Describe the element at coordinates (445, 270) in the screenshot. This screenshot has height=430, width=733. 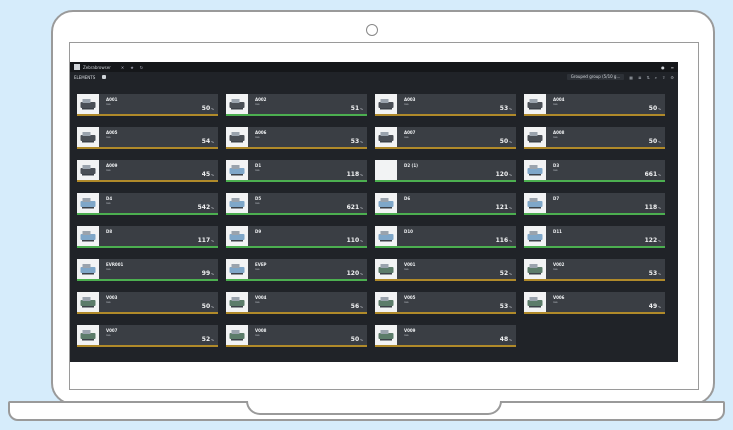
I see `tile-card: V001 res 52%` at that location.